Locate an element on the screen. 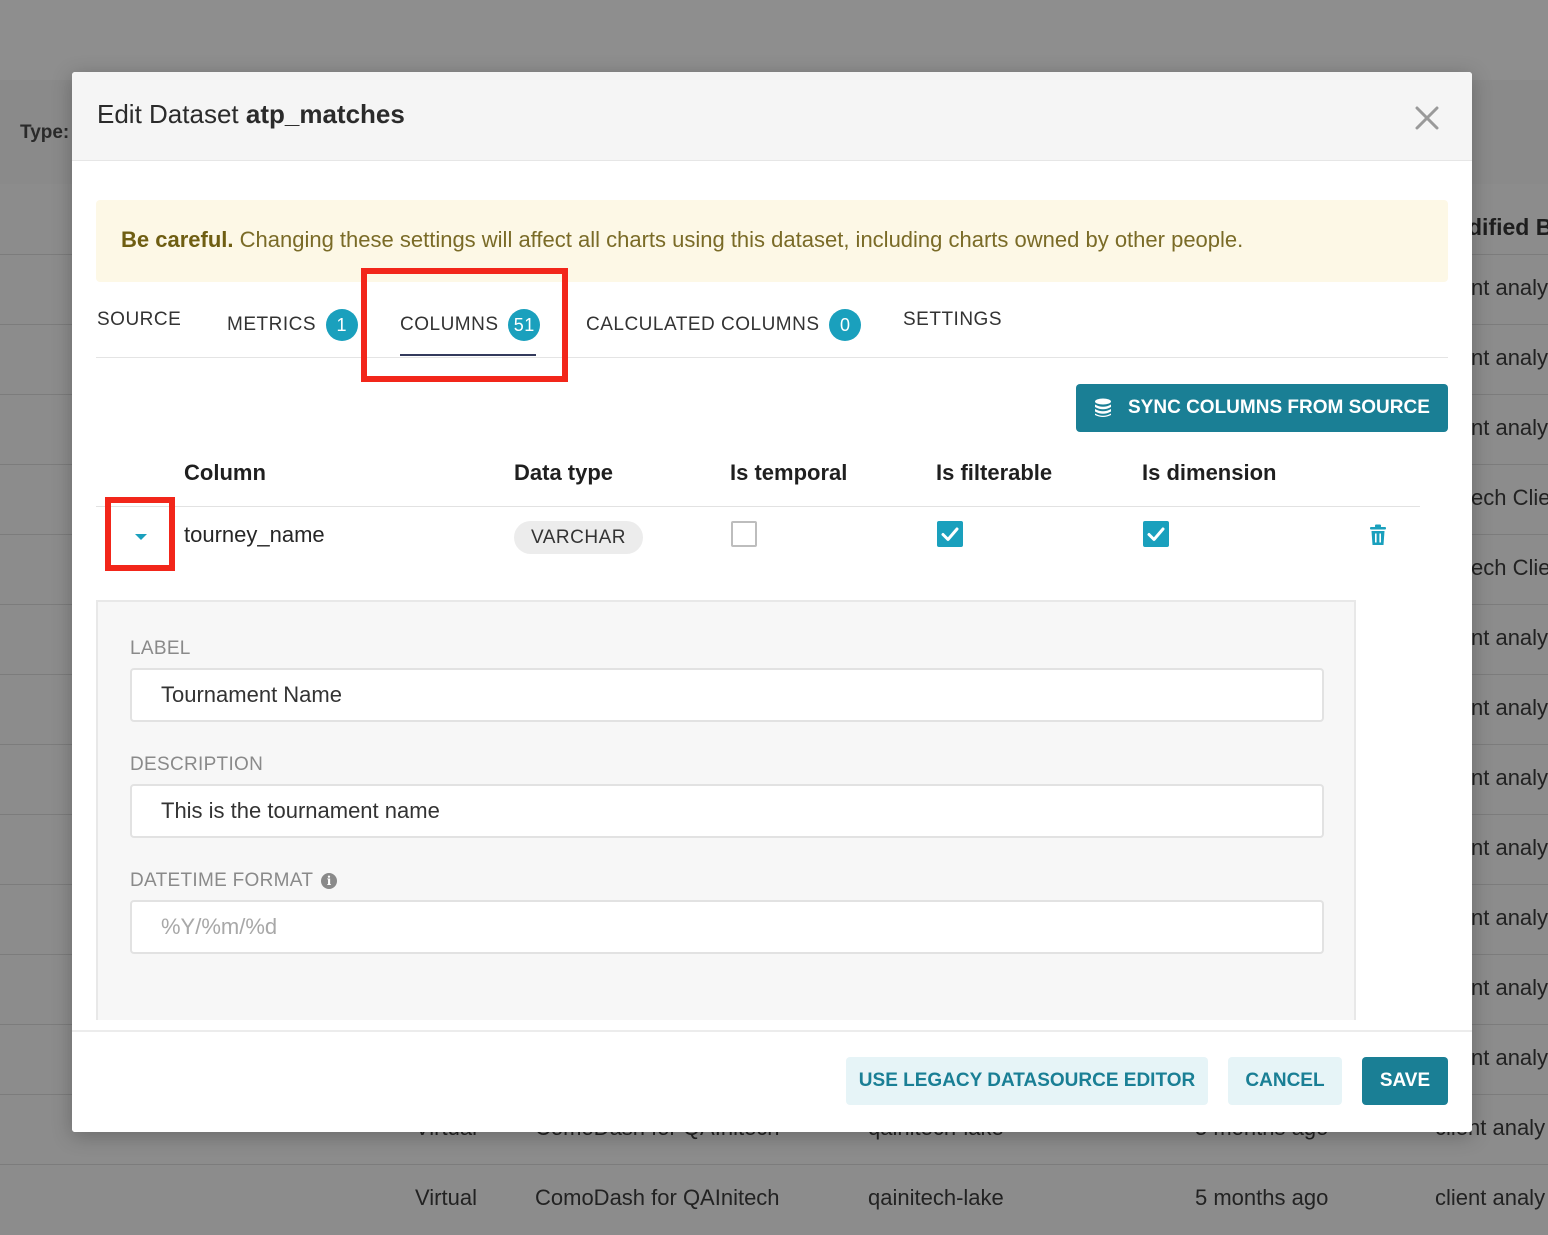 Image resolution: width=1548 pixels, height=1235 pixels. database-icon is located at coordinates (1103, 407).